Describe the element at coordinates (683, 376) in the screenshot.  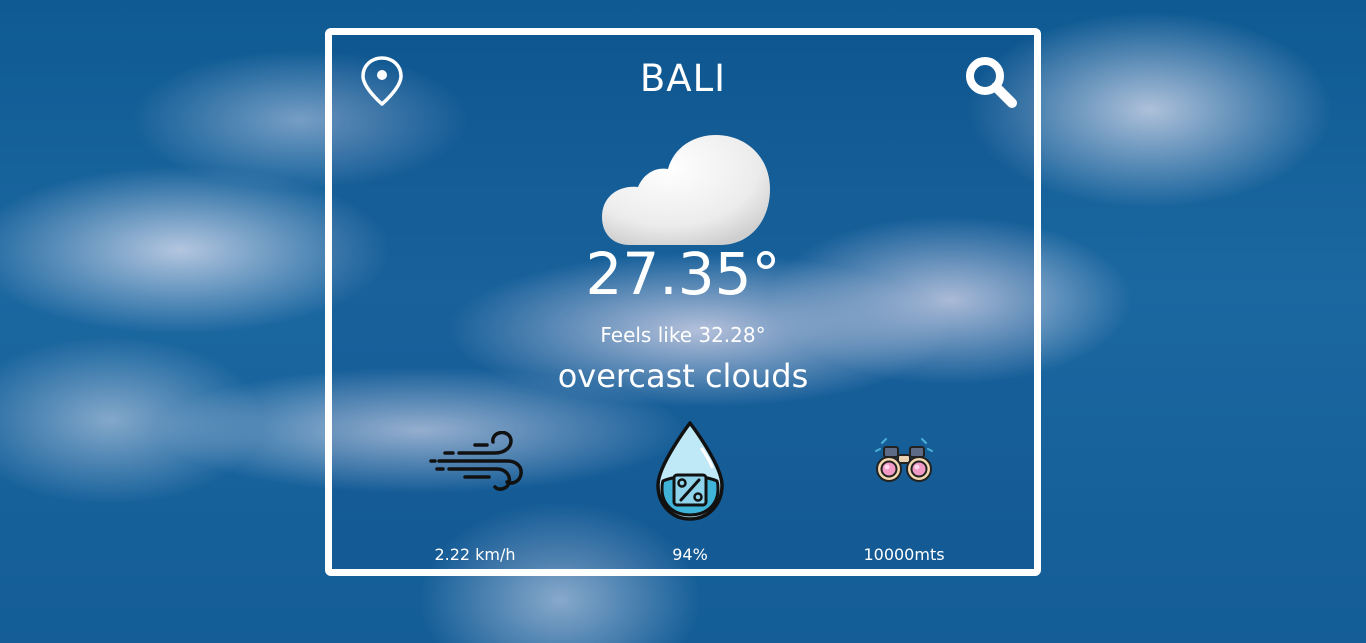
I see `weather-description: overcast clouds` at that location.